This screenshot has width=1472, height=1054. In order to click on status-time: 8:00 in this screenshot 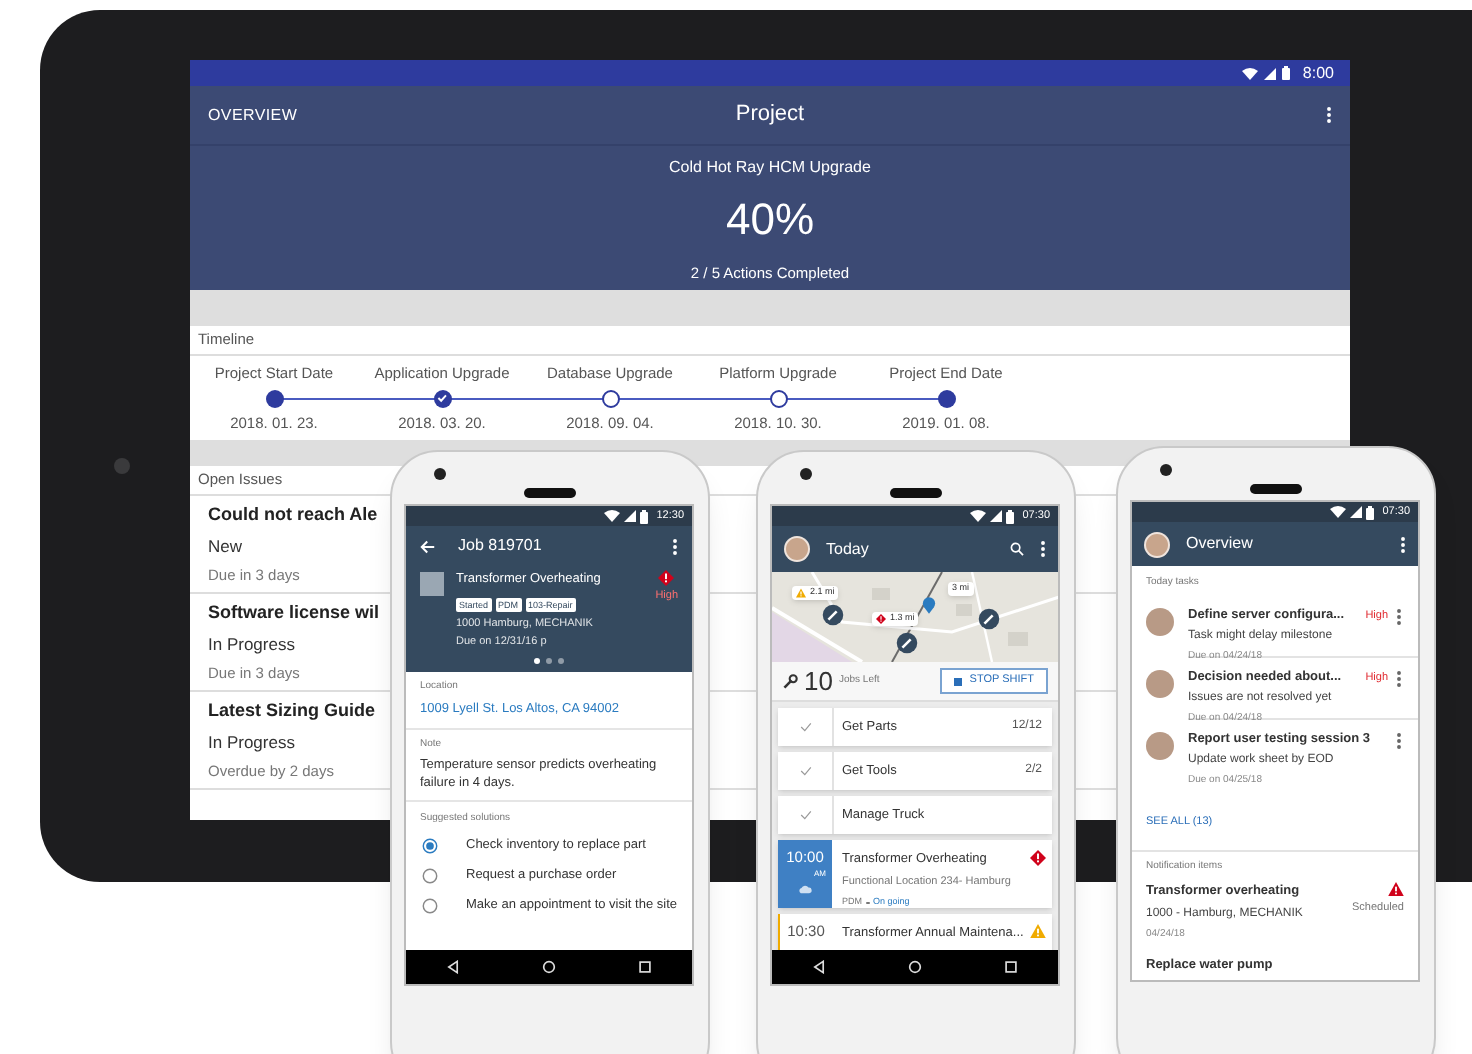, I will do `click(1318, 73)`.